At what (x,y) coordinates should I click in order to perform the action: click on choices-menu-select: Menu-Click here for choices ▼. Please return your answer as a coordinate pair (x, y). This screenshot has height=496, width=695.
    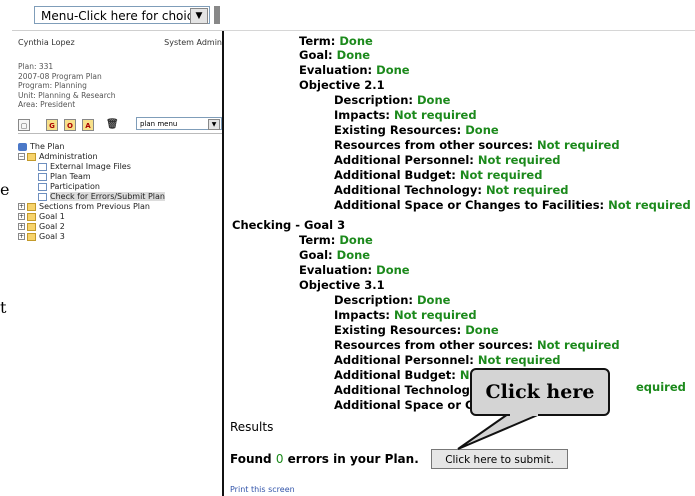
    Looking at the image, I should click on (122, 15).